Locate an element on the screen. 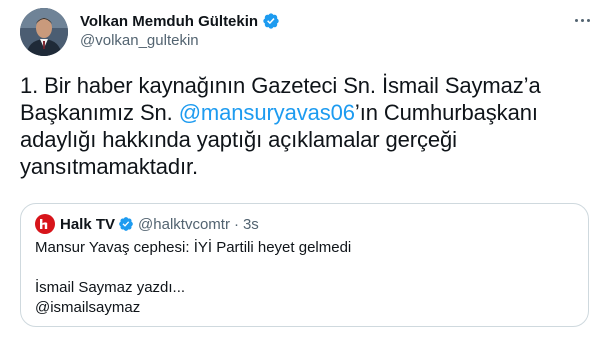 The height and width of the screenshot is (346, 611). avatar-image is located at coordinates (44, 32).